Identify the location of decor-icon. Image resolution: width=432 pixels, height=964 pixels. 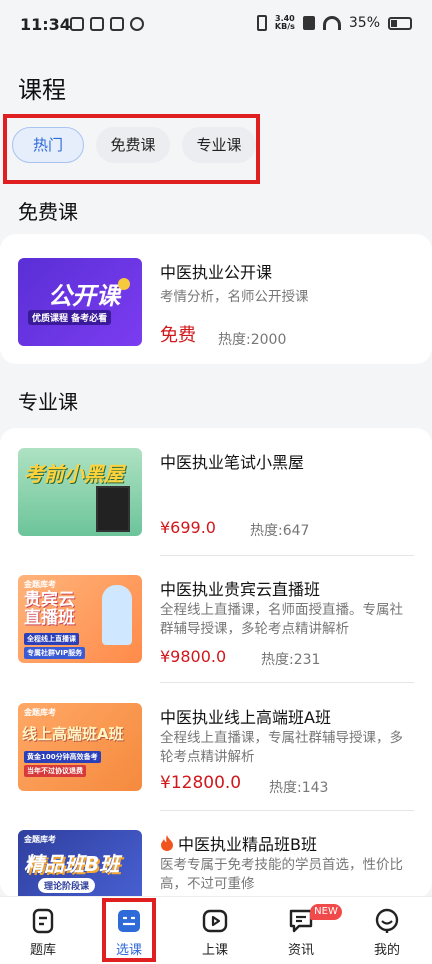
(124, 284).